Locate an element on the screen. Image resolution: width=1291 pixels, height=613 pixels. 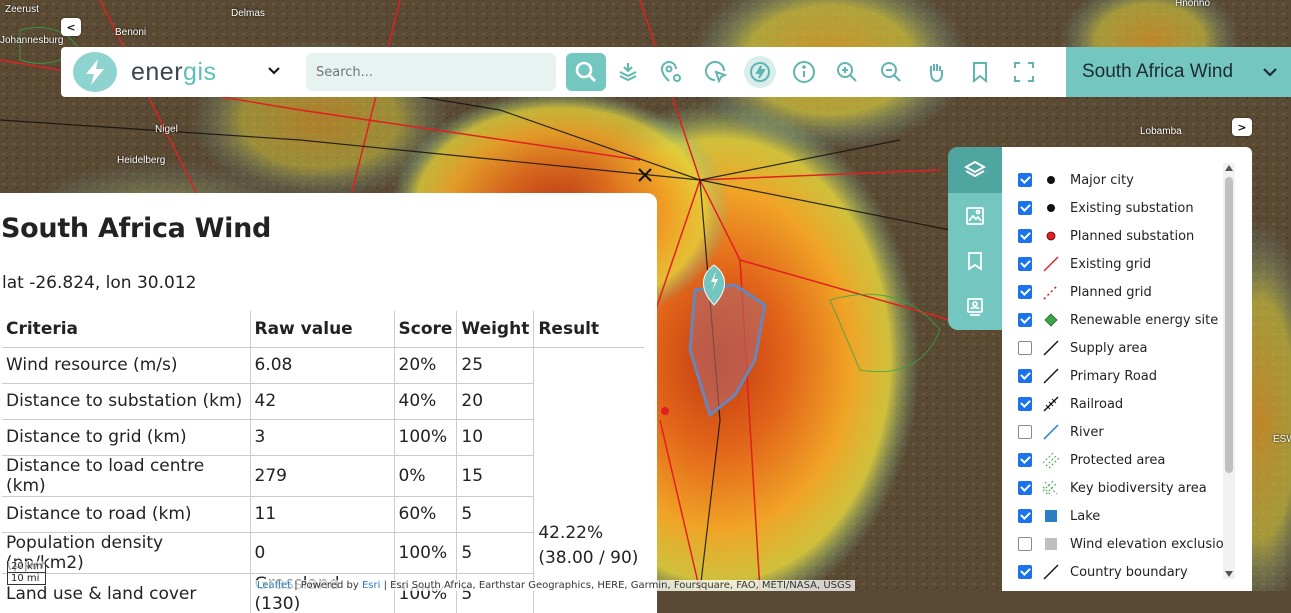
place-label: ESW is located at coordinates (1282, 439).